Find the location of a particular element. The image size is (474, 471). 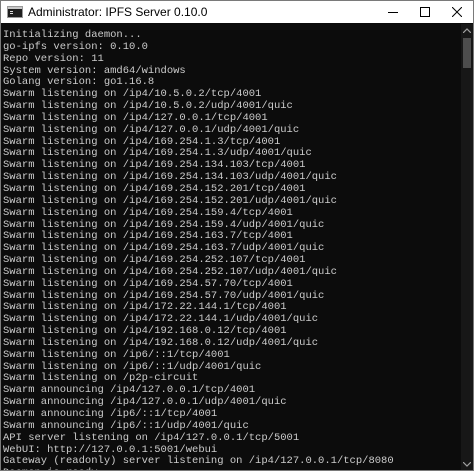

scroll-up-arrow is located at coordinates (467, 30).